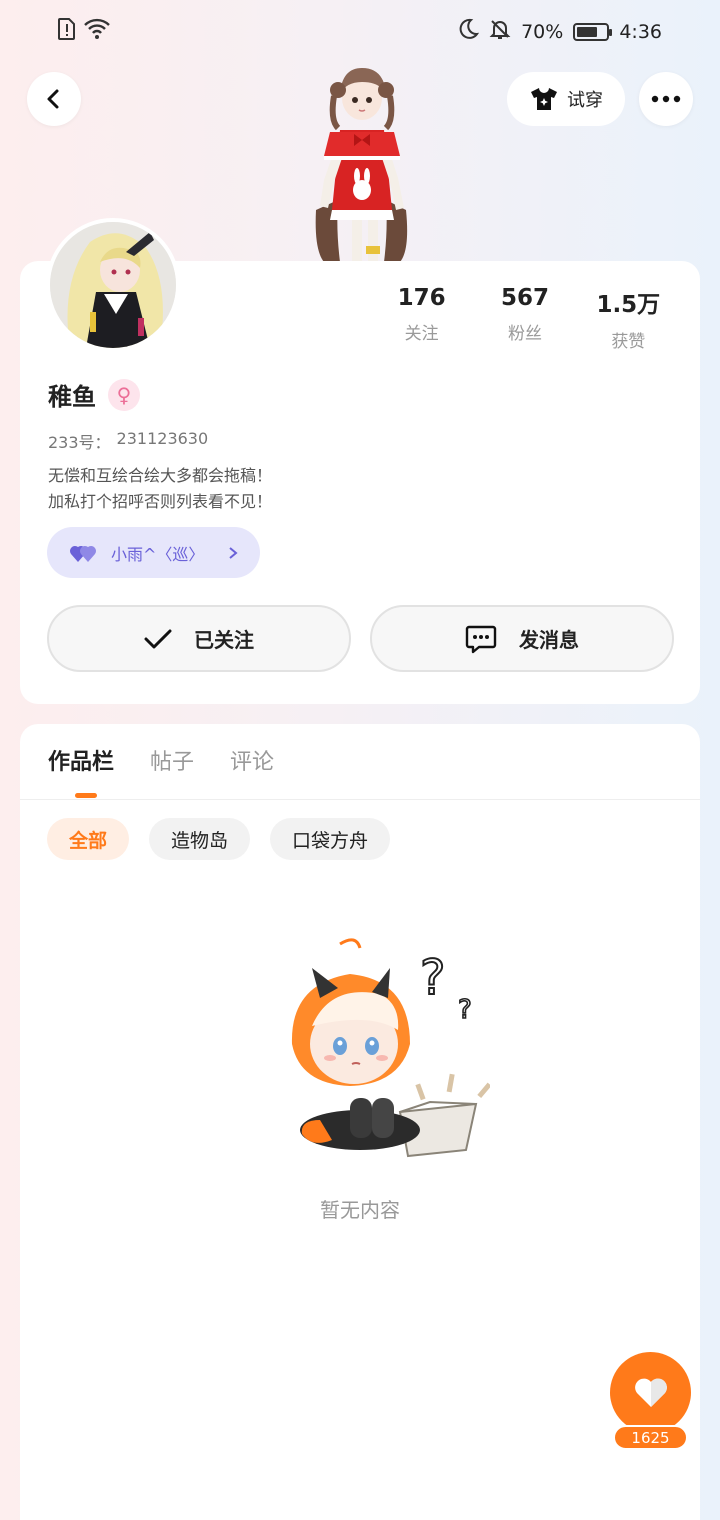 Image resolution: width=720 pixels, height=1520 pixels. Describe the element at coordinates (224, 640) in the screenshot. I see `followed-label: 已关注` at that location.